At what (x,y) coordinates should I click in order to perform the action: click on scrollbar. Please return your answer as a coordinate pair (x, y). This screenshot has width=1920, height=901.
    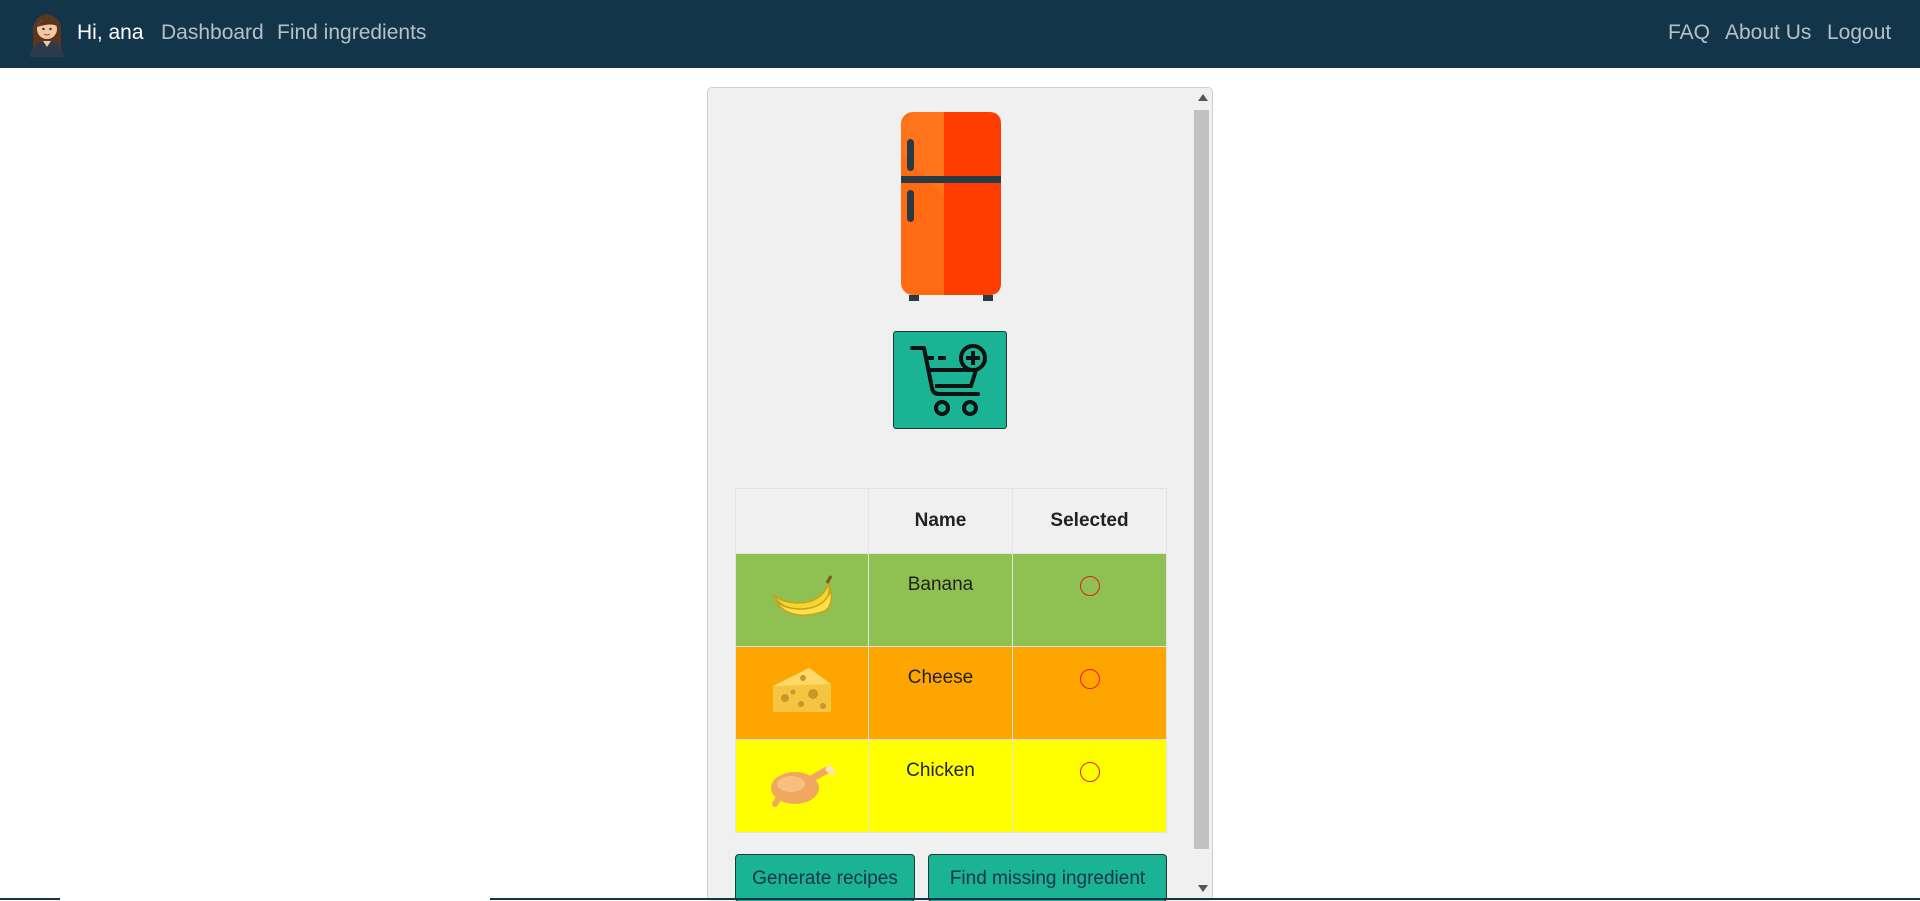
    Looking at the image, I should click on (1202, 494).